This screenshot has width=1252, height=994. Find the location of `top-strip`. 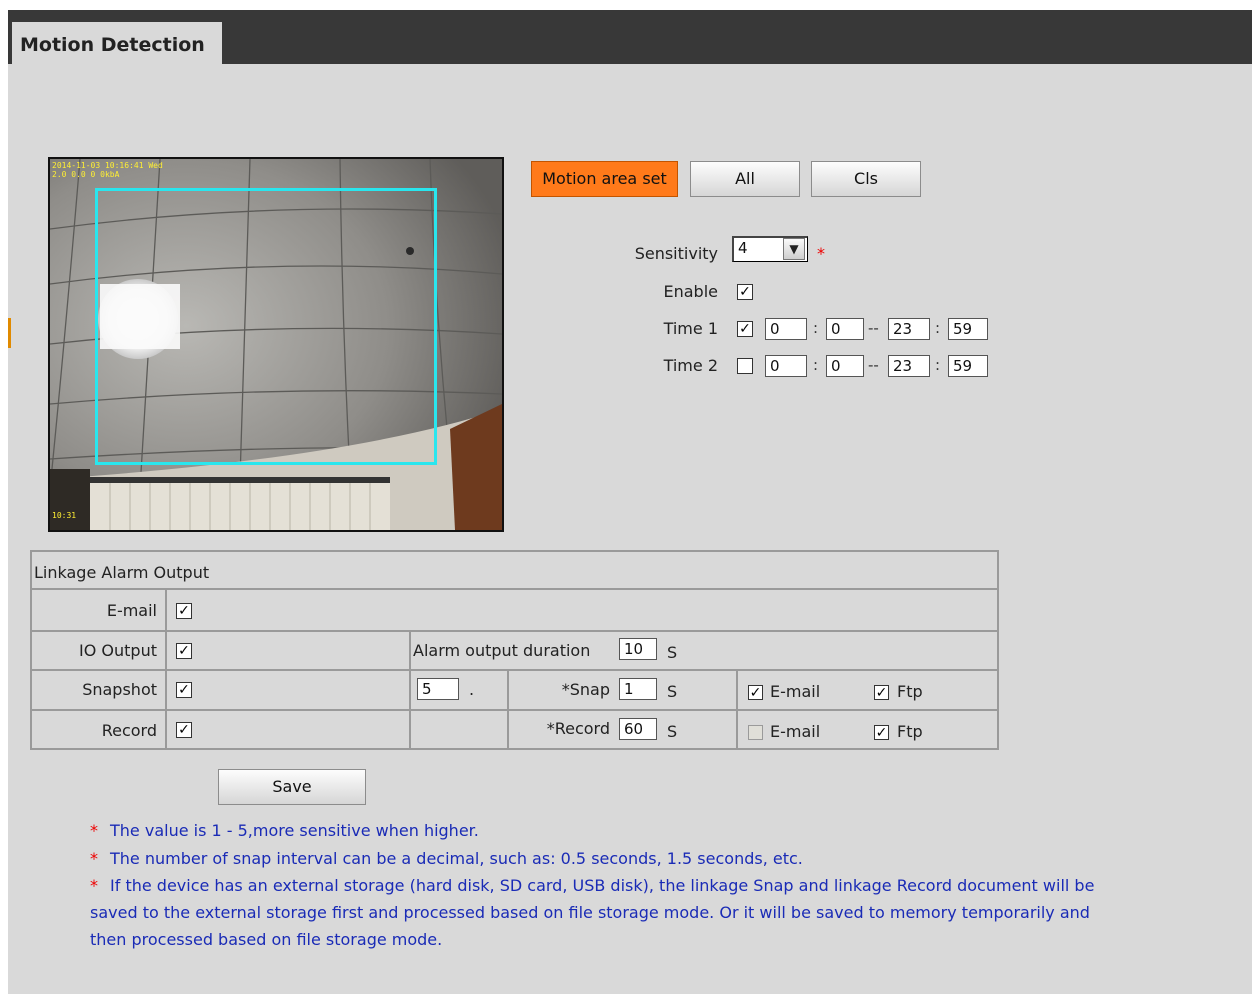

top-strip is located at coordinates (626, 5).